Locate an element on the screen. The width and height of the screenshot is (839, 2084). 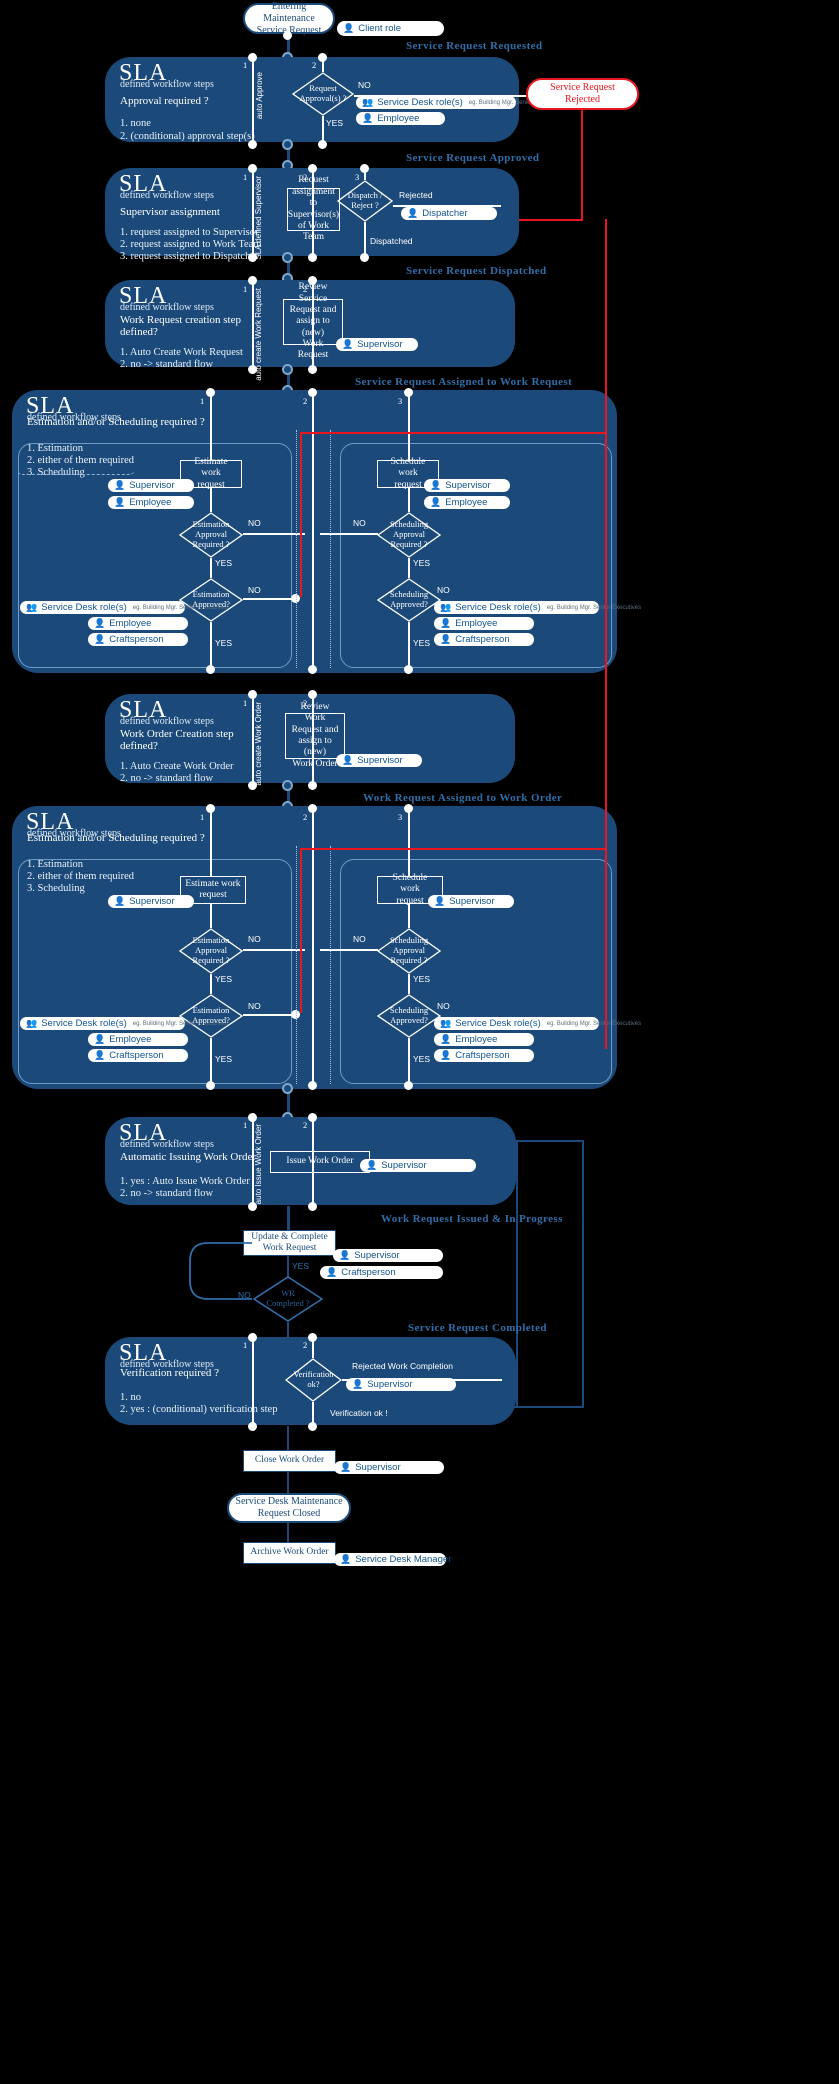
track1-line-d is located at coordinates (211, 646).